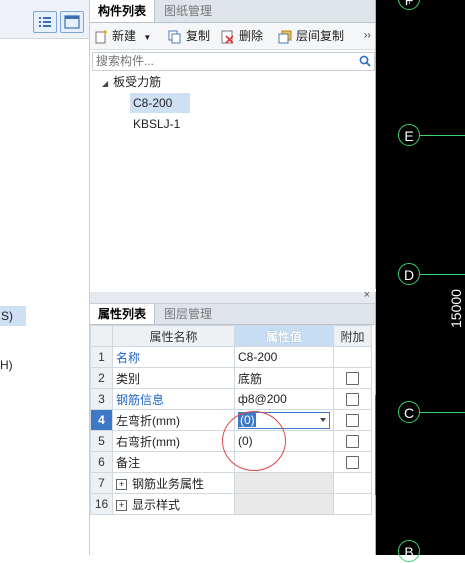  I want to click on row-number: 7, so click(101, 483).